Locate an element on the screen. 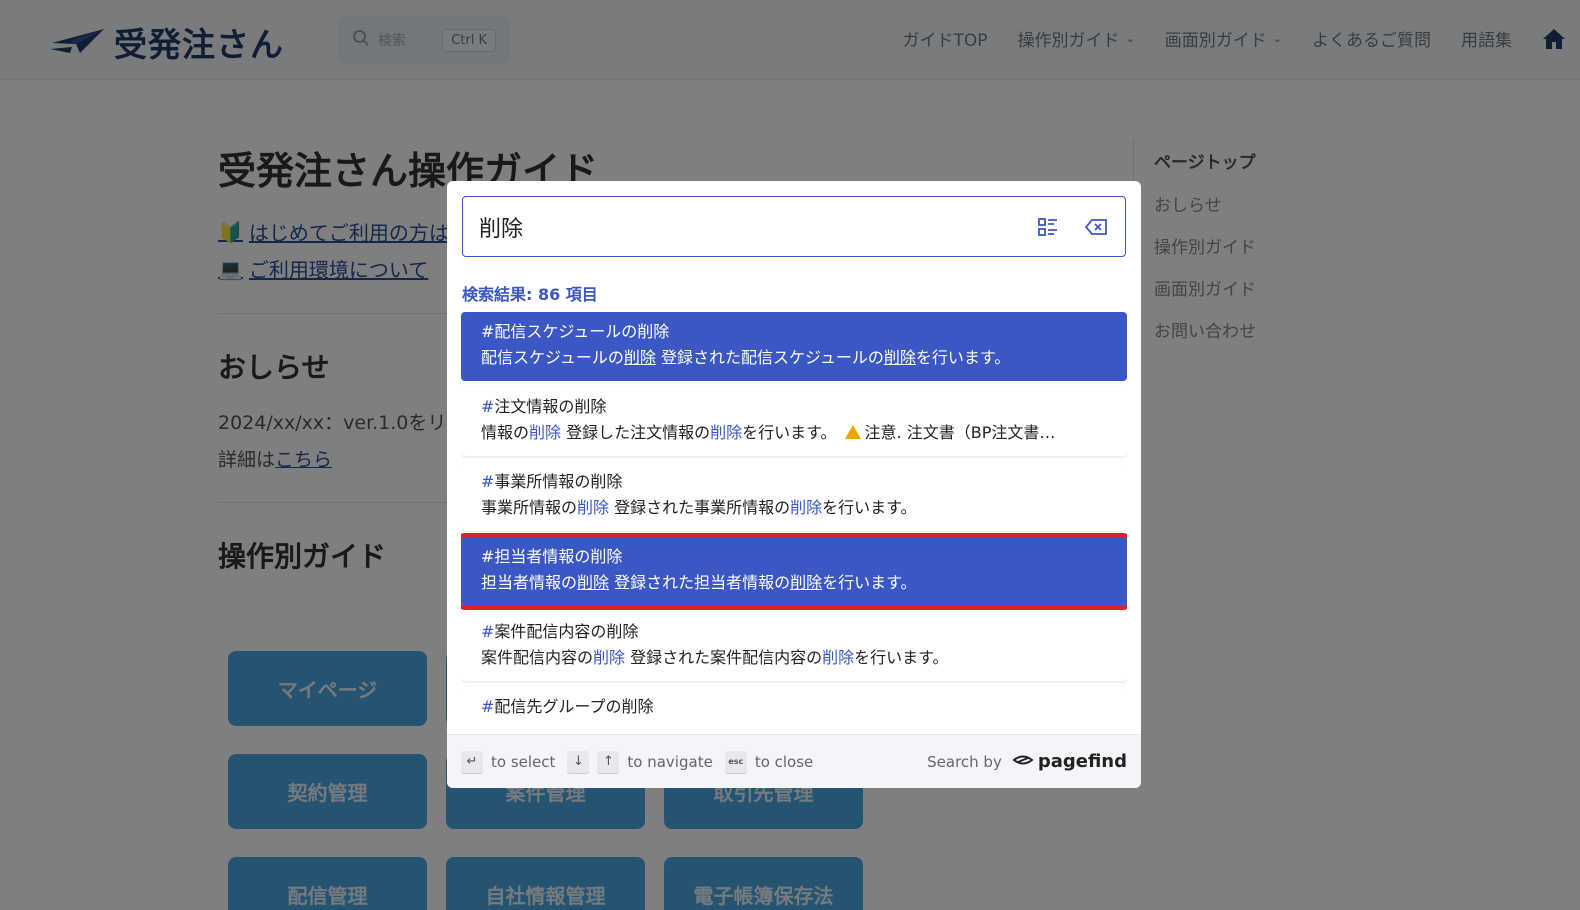 This screenshot has height=910, width=1580. arrow-down-key-icon: ↓ is located at coordinates (578, 761).